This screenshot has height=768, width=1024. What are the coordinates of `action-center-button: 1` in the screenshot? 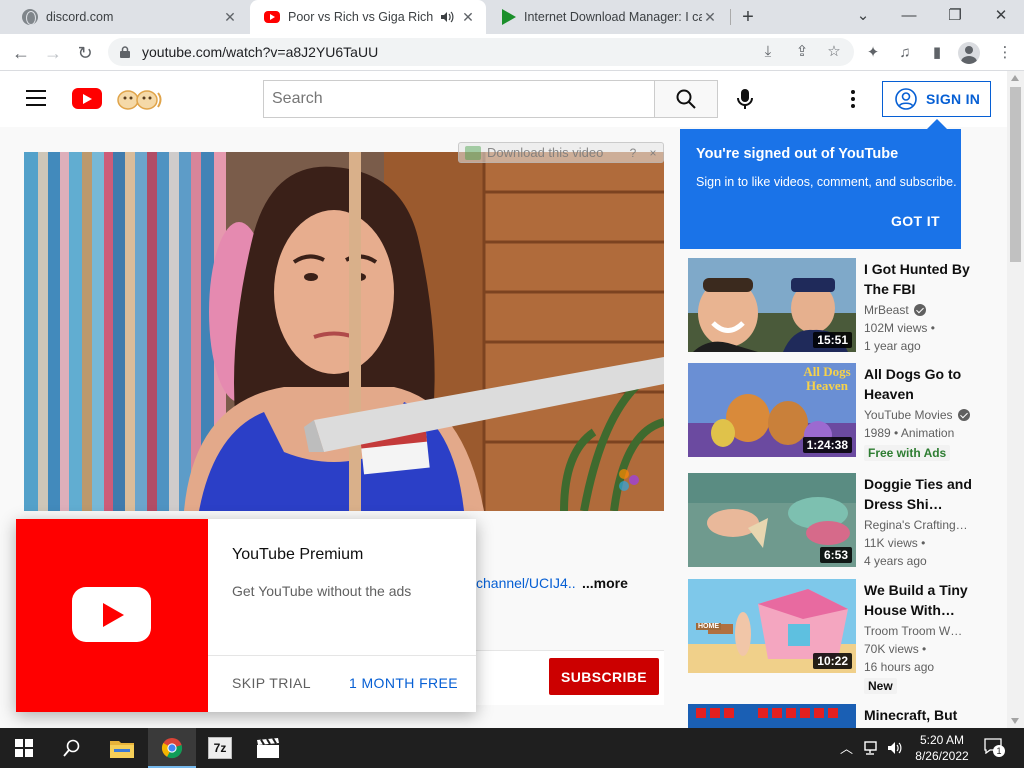 It's located at (994, 747).